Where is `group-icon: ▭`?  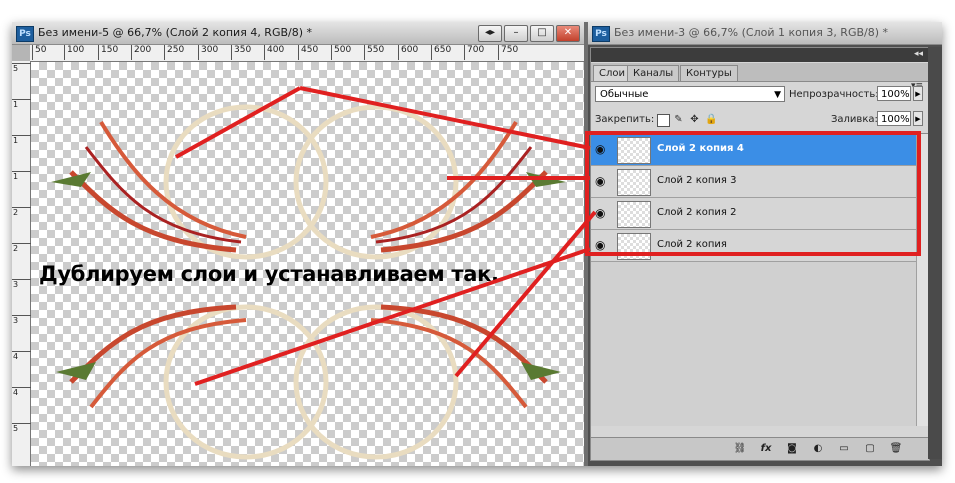
group-icon: ▭ is located at coordinates (844, 448).